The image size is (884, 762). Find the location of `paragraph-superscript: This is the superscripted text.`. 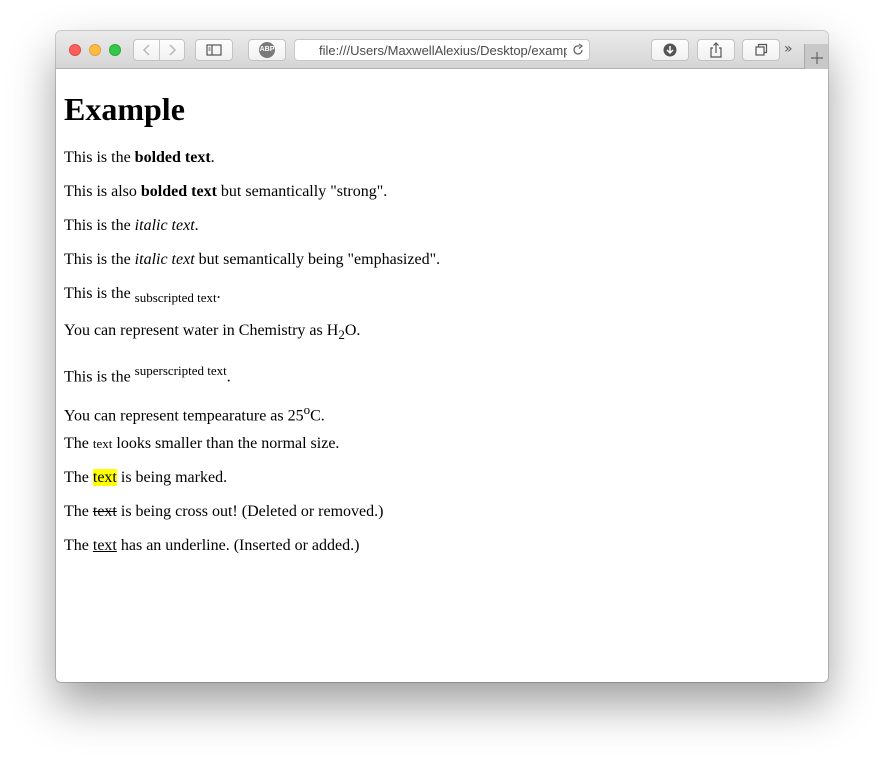

paragraph-superscript: This is the superscripted text. is located at coordinates (147, 374).